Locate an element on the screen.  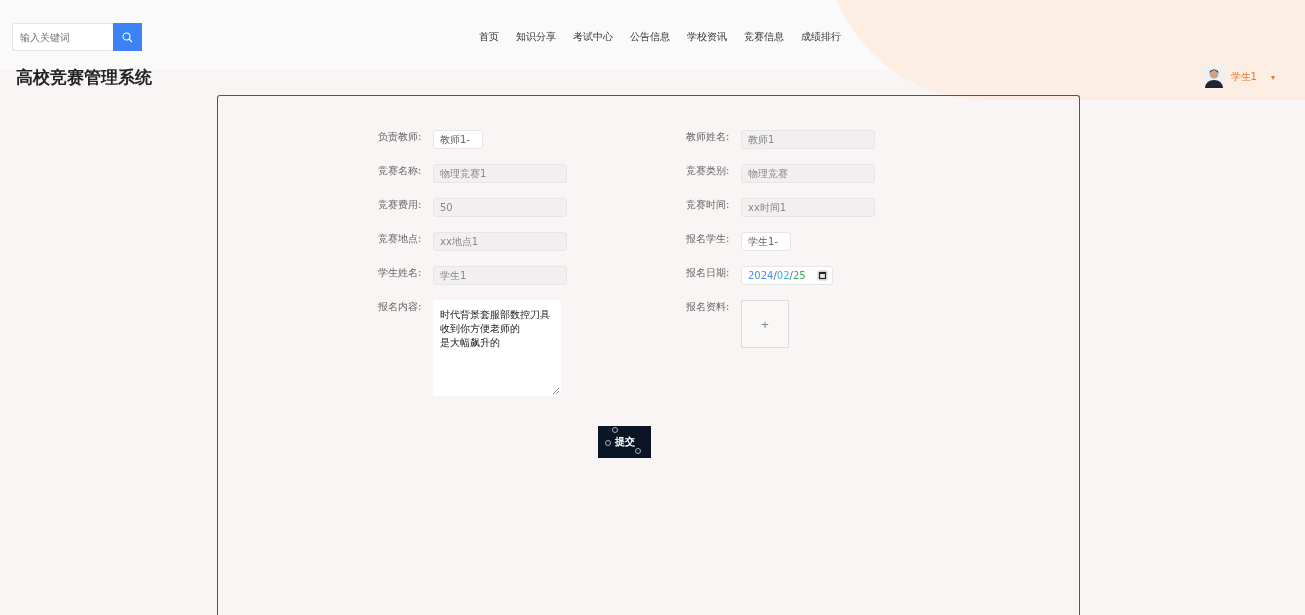
text-line: 时代背景套服部数控刀具 is located at coordinates (495, 315).